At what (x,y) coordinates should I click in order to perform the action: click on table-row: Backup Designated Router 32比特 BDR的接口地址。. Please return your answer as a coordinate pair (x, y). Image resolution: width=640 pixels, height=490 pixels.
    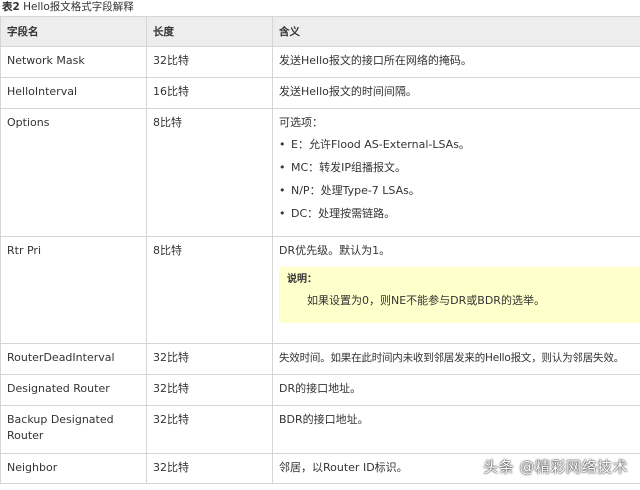
    Looking at the image, I should click on (320, 429).